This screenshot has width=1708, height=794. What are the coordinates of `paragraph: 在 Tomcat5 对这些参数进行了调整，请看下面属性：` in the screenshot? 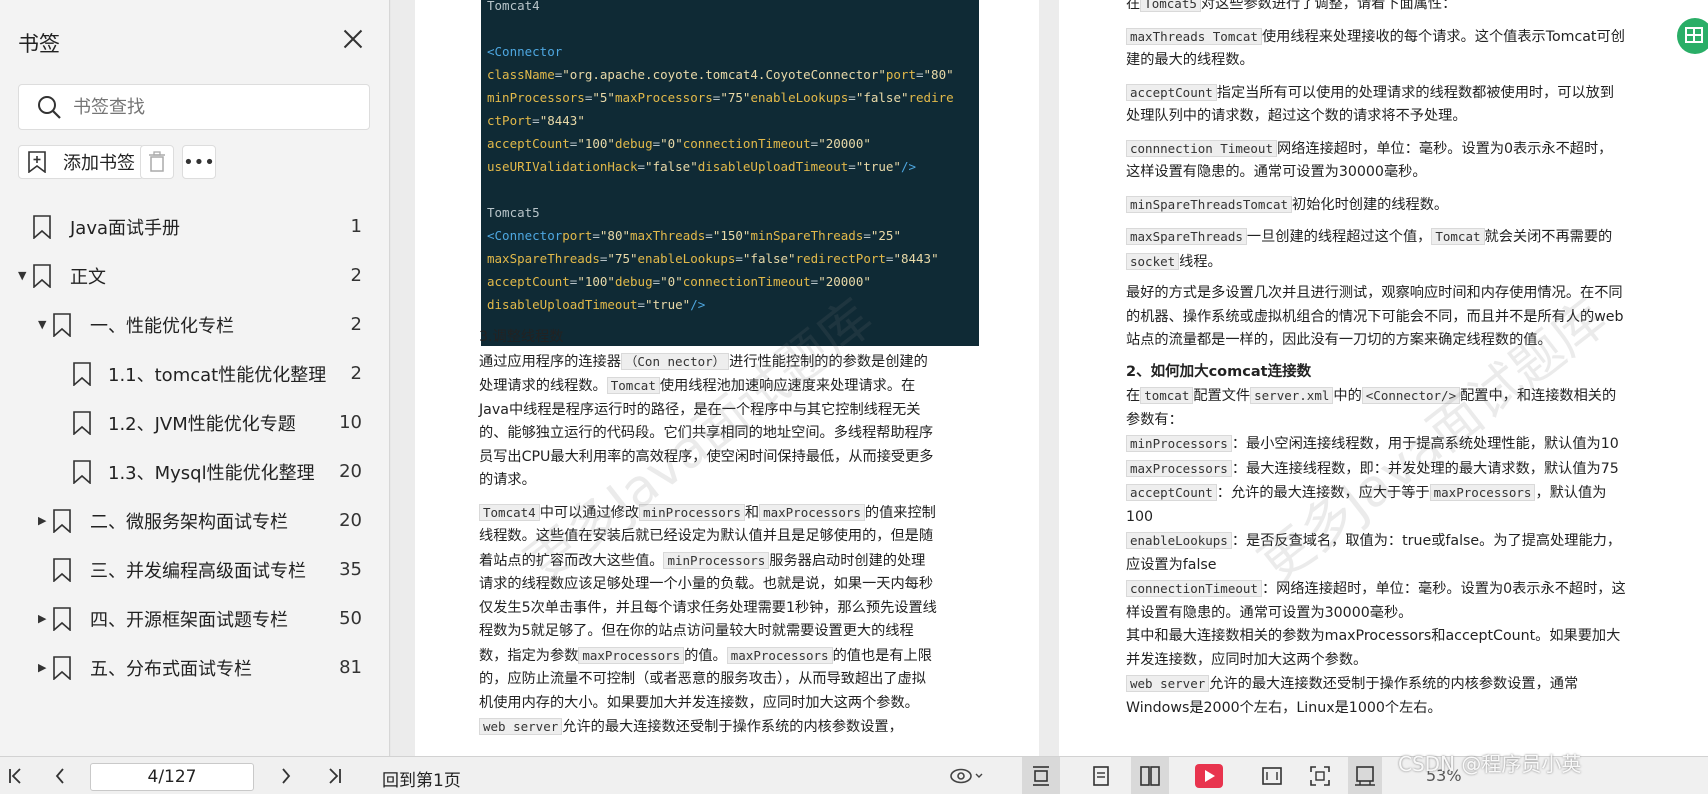 It's located at (1376, 8).